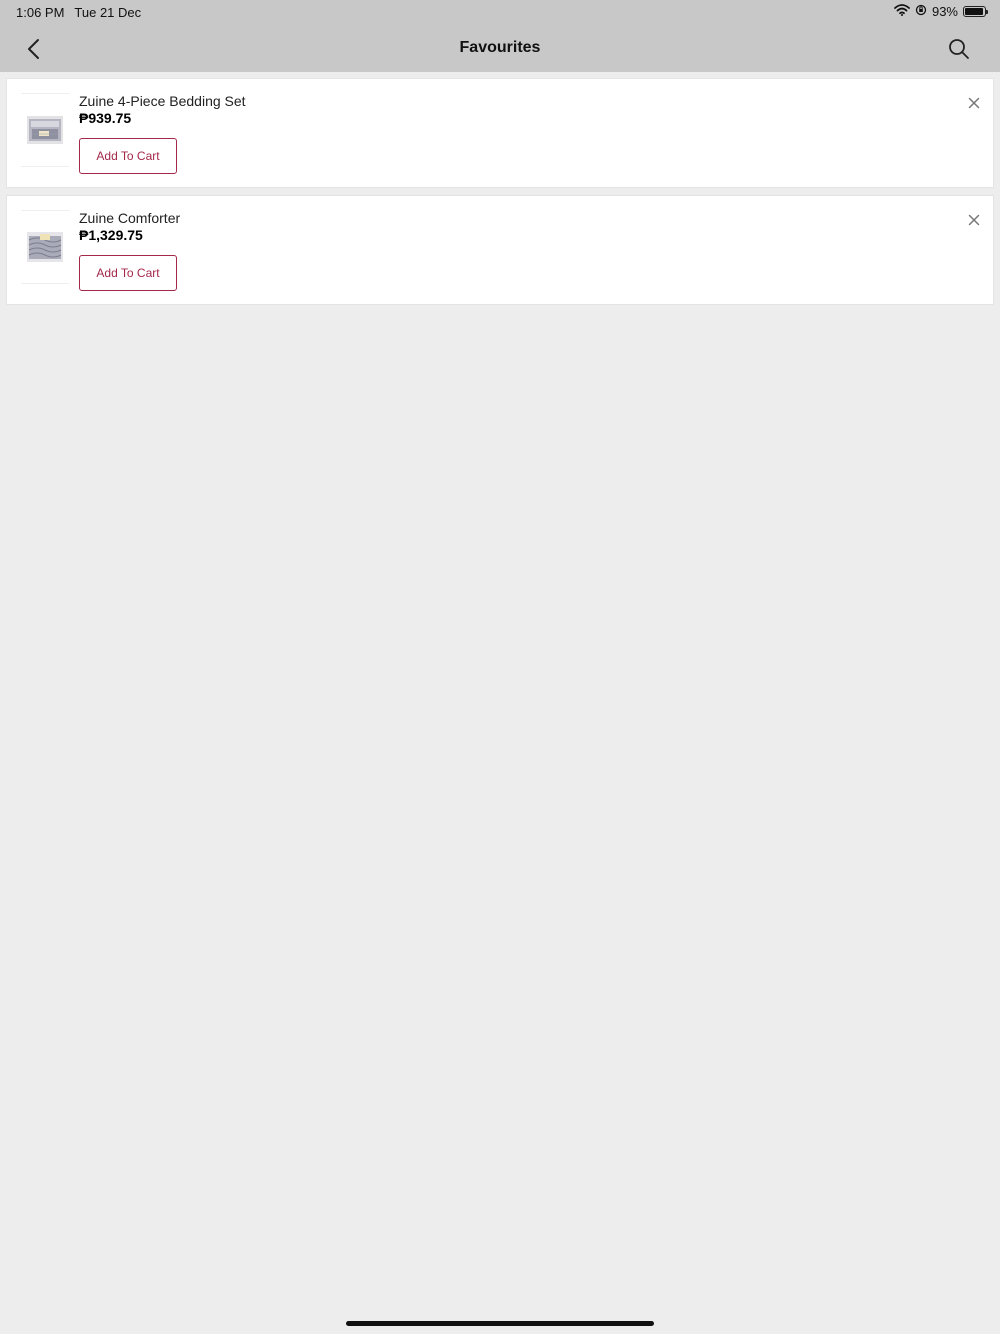 This screenshot has height=1334, width=1000. What do you see at coordinates (500, 1323) in the screenshot?
I see `home-indicator` at bounding box center [500, 1323].